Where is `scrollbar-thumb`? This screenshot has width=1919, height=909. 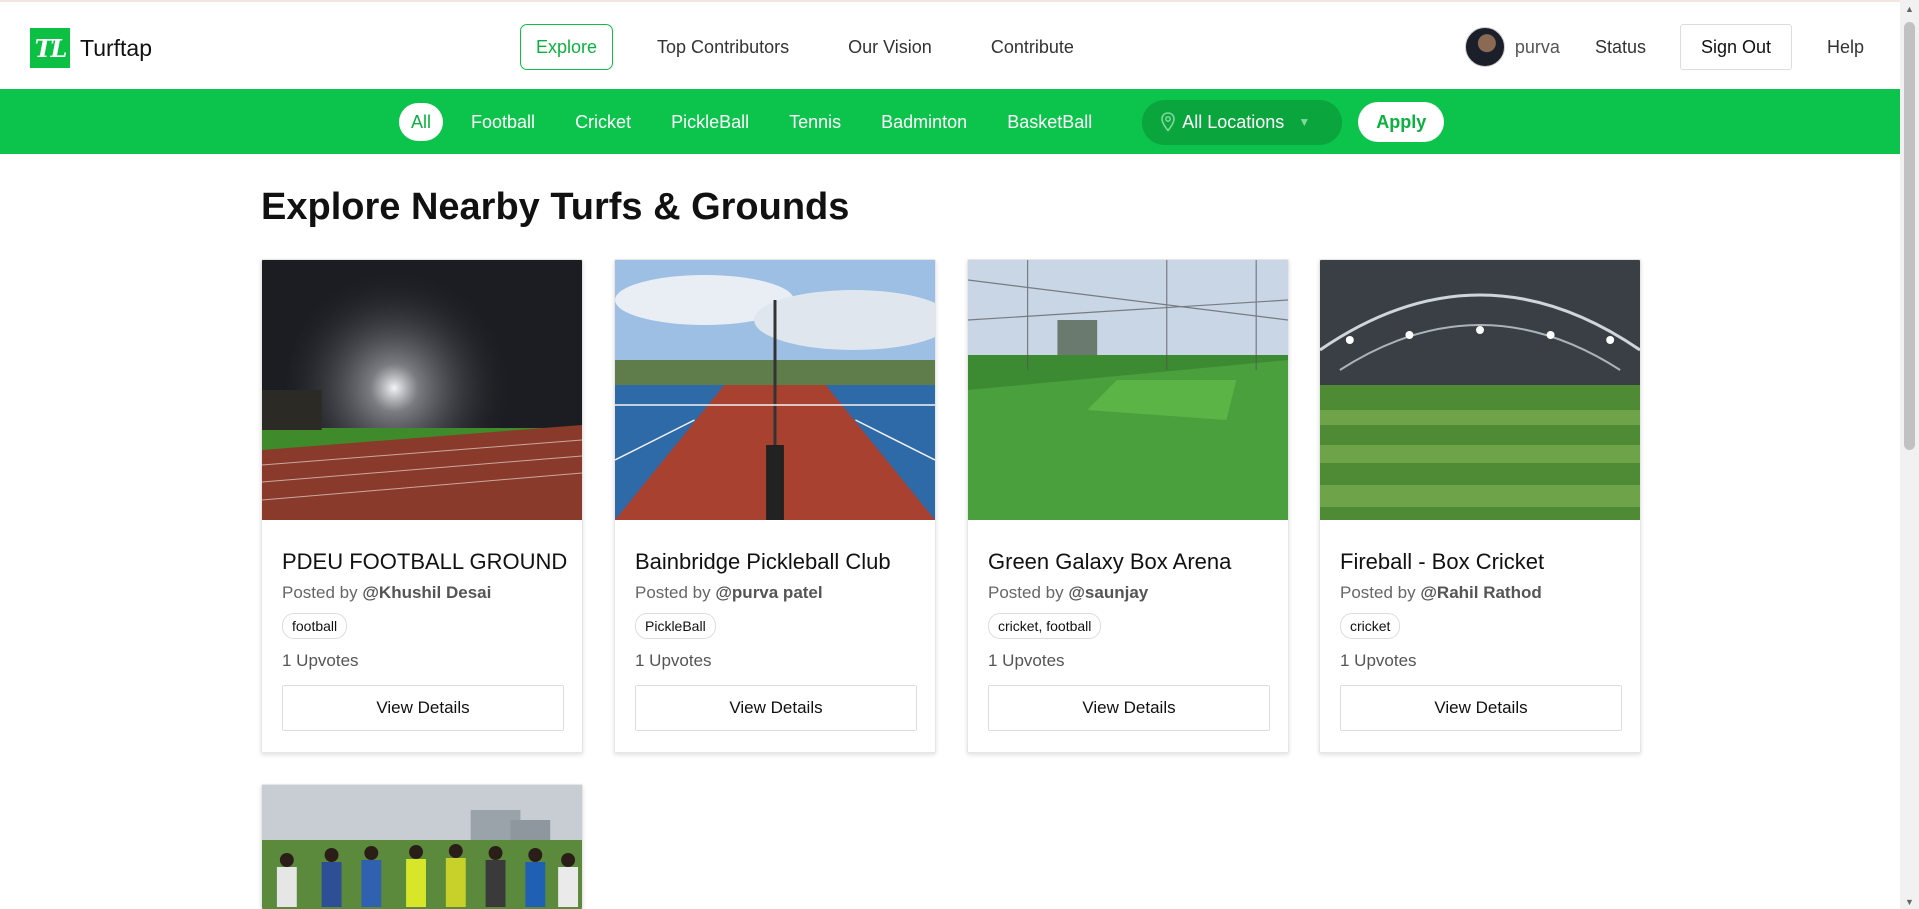
scrollbar-thumb is located at coordinates (1909, 236).